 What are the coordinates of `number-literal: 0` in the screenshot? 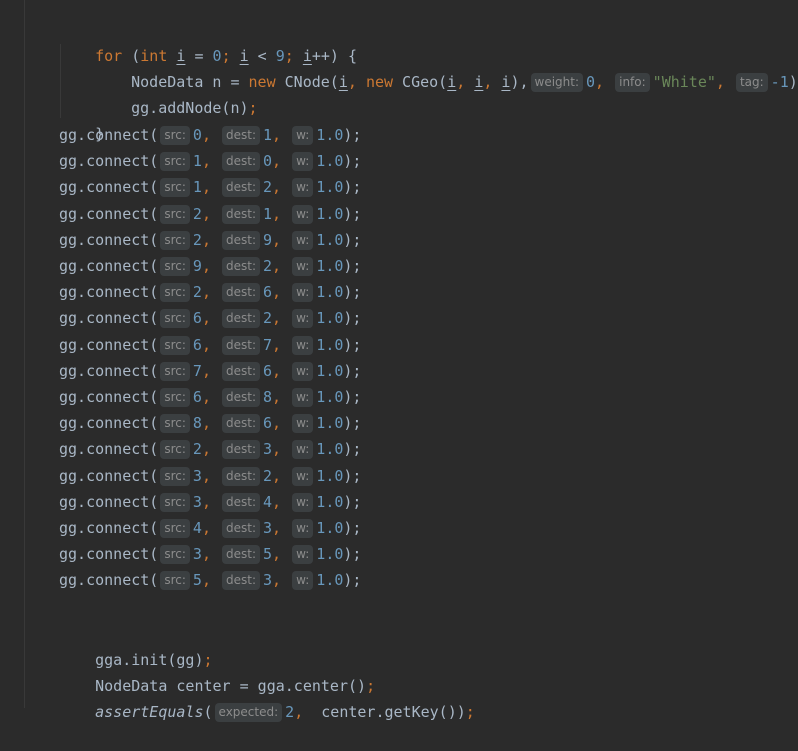 It's located at (268, 161).